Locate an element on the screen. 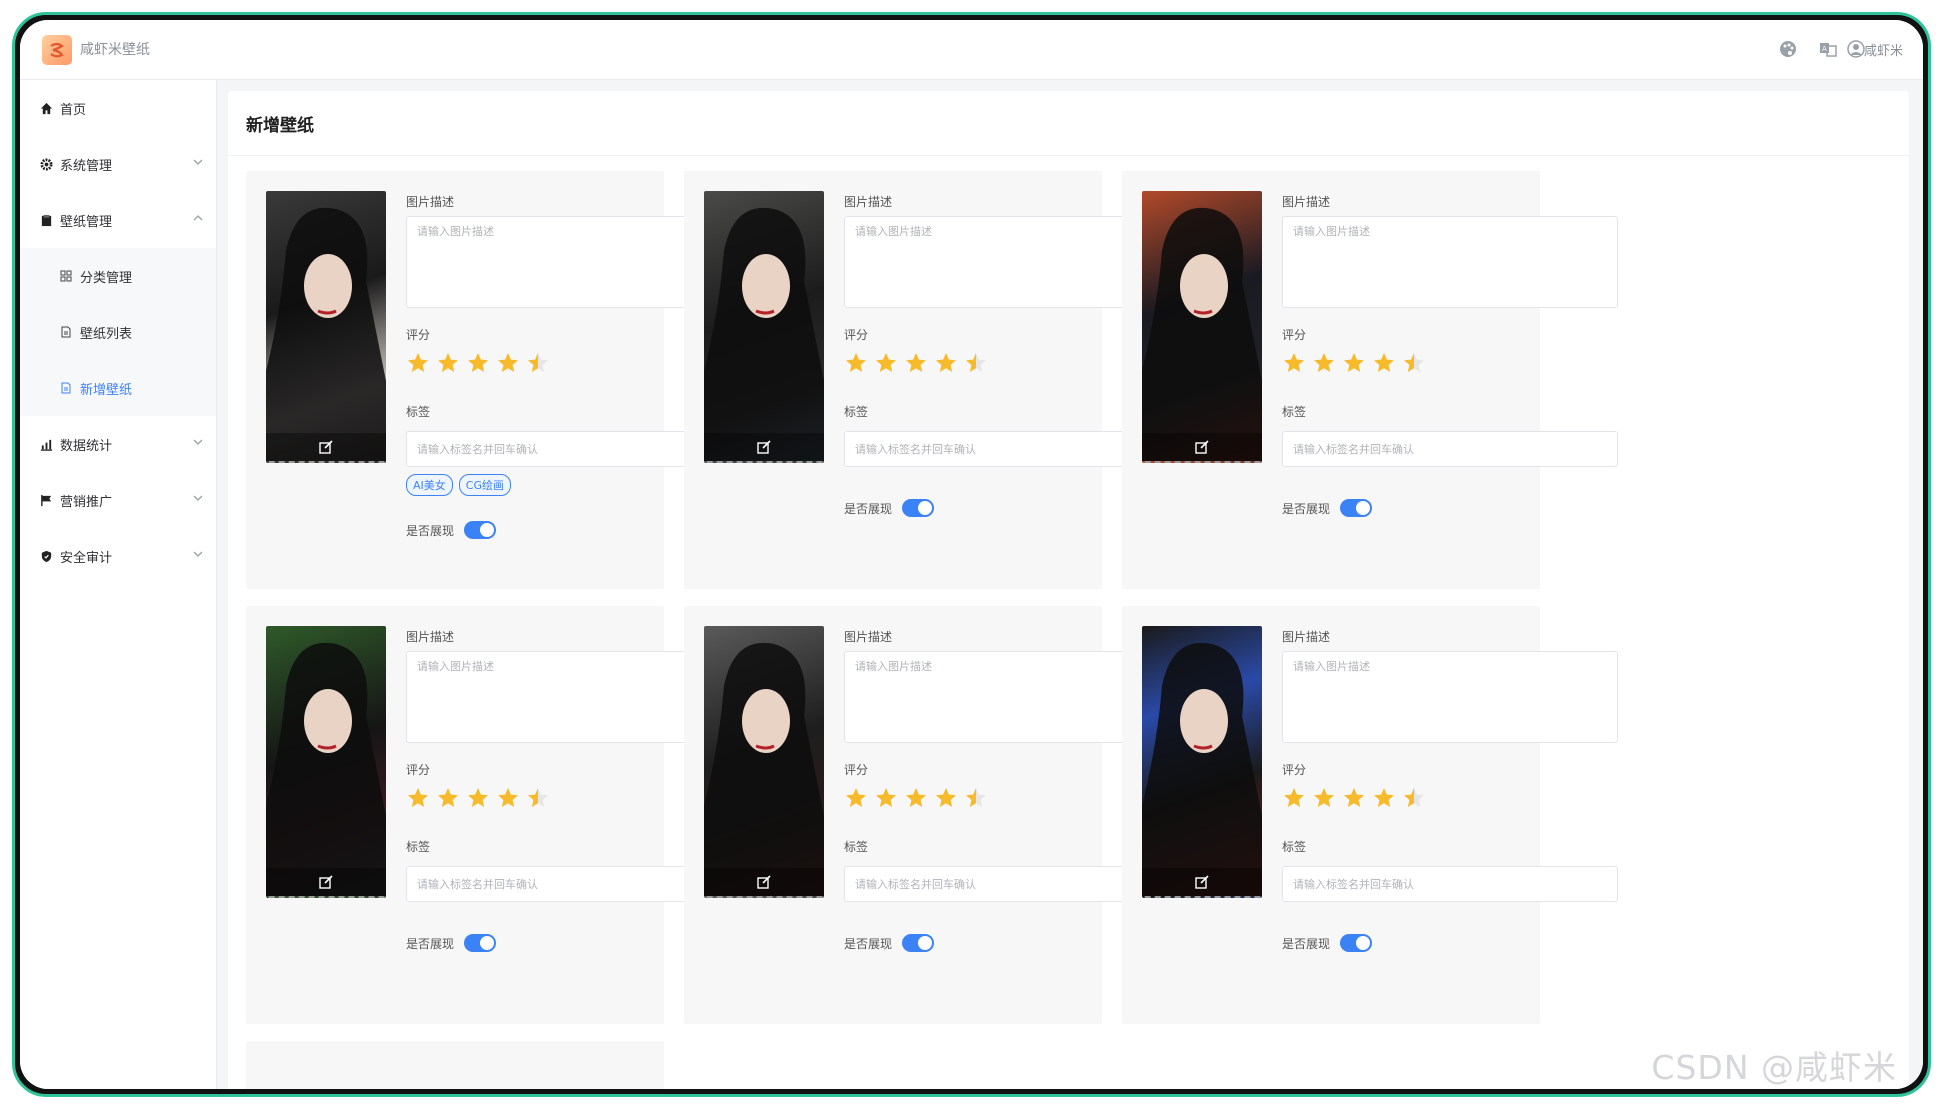 This screenshot has width=1943, height=1108. tags-label: 标签 is located at coordinates (856, 412).